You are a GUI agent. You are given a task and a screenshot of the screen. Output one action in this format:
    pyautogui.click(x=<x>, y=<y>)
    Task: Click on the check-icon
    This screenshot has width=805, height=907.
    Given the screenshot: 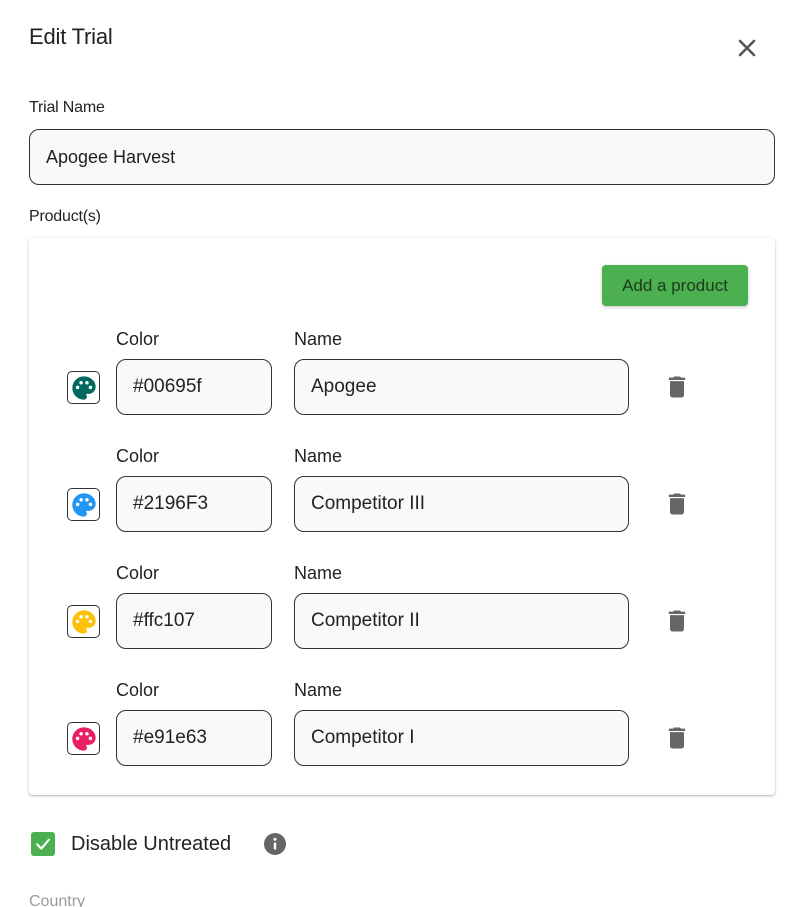 What is the action you would take?
    pyautogui.click(x=43, y=844)
    